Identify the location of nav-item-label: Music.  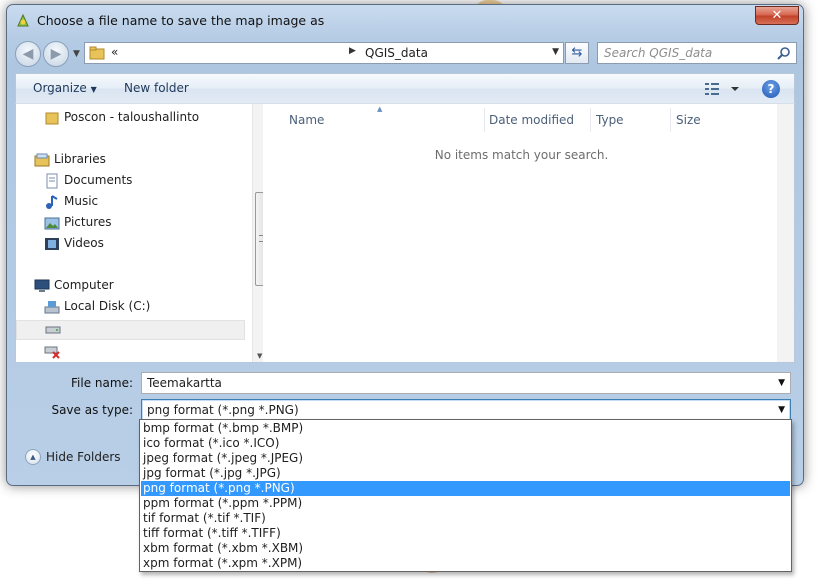
(81, 201).